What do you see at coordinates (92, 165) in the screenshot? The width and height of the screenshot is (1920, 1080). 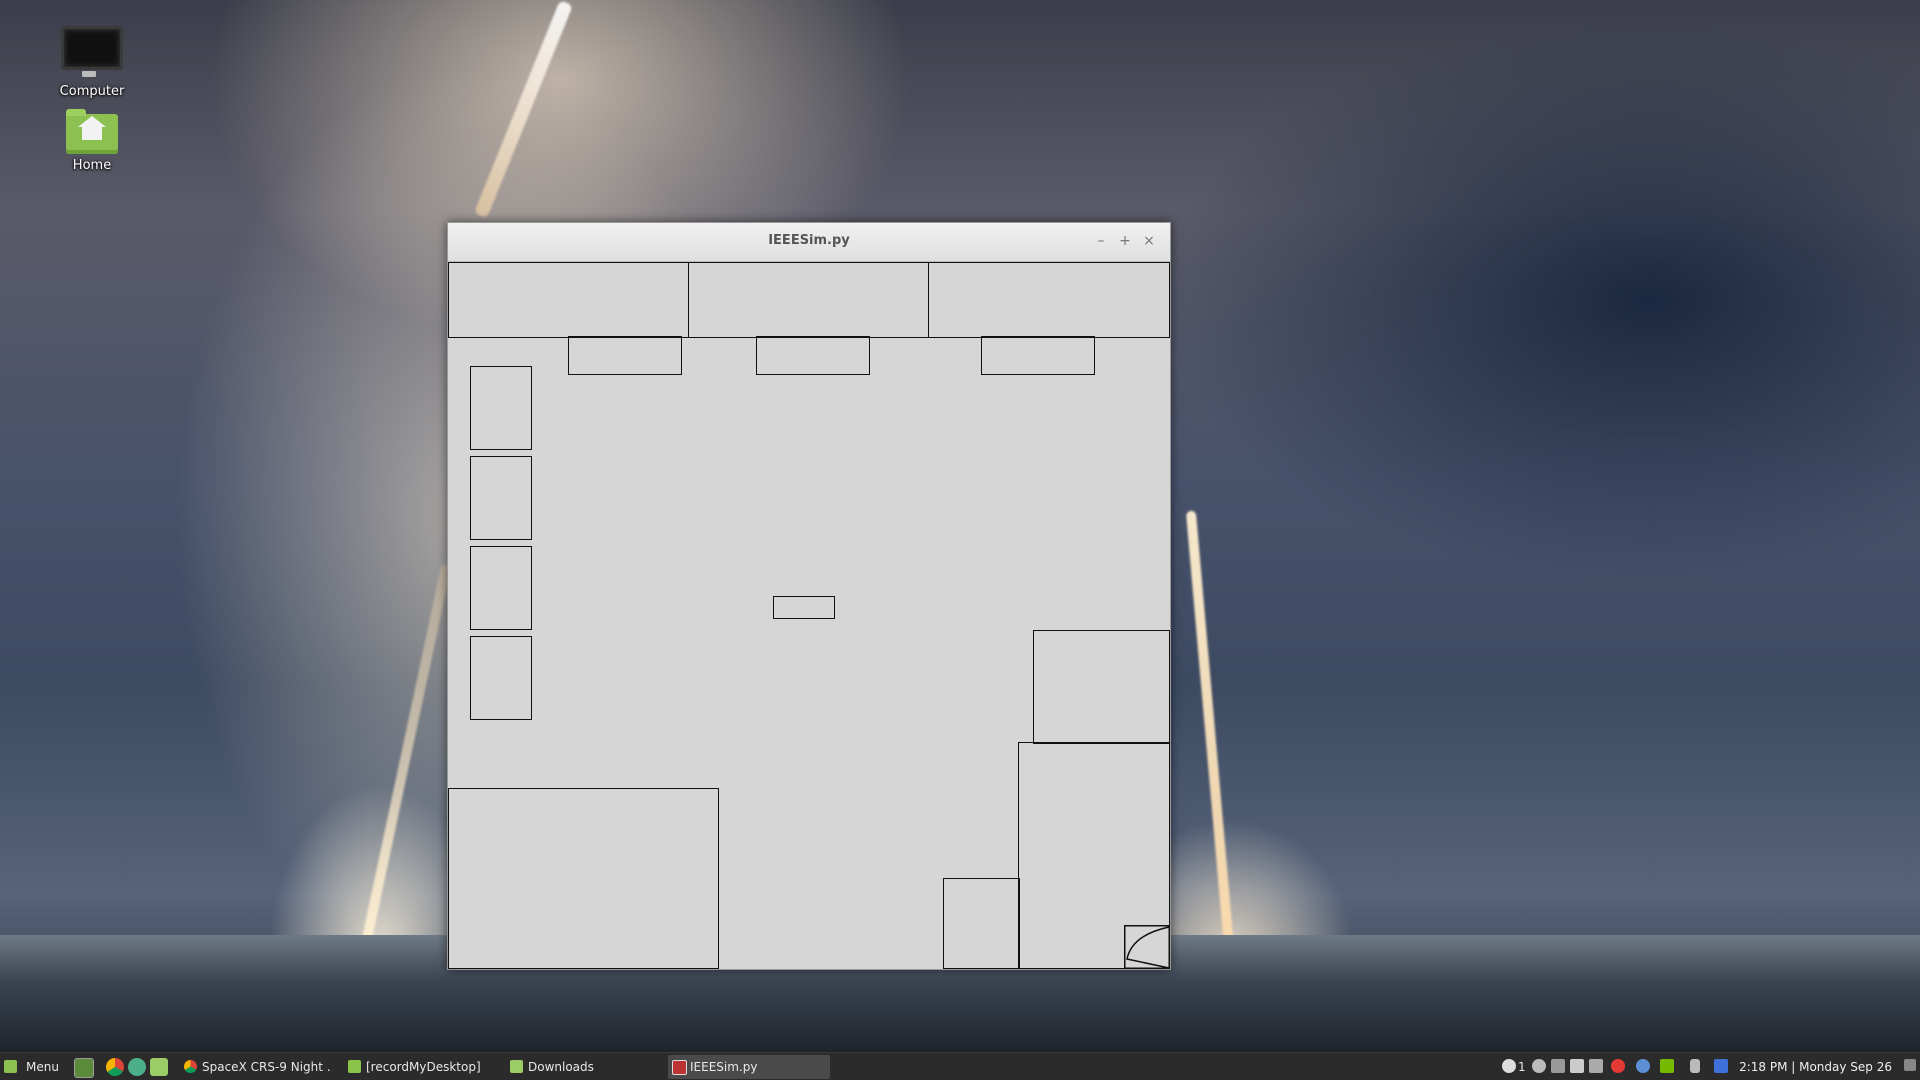 I see `desktop-icon-label: Home` at bounding box center [92, 165].